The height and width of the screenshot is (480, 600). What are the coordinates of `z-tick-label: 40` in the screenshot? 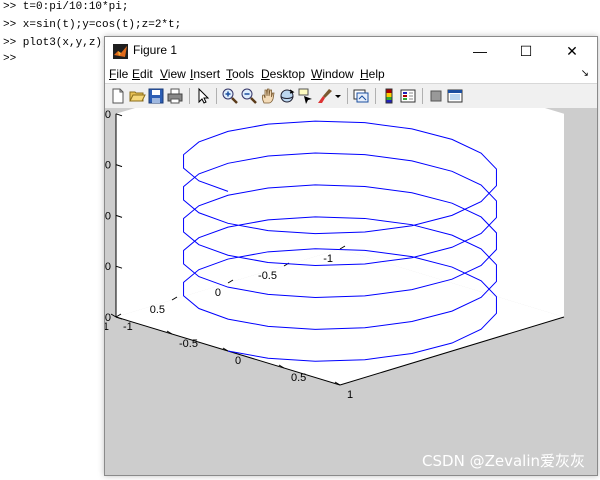 It's located at (108, 216).